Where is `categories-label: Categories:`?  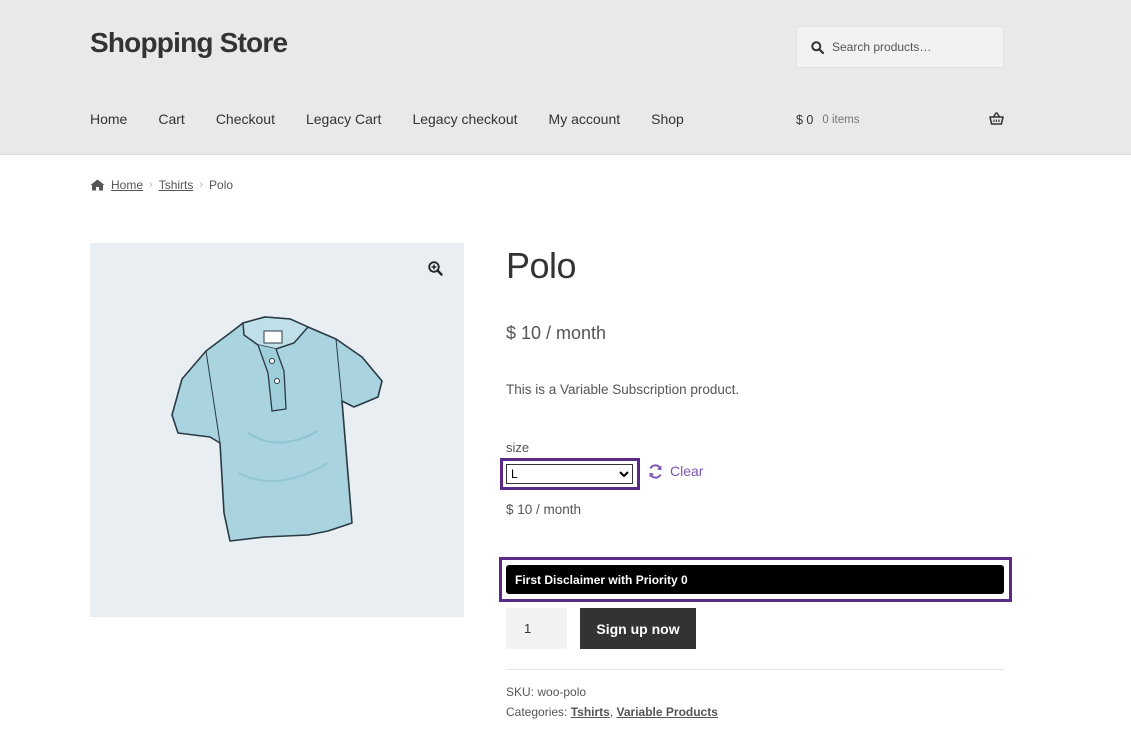
categories-label: Categories: is located at coordinates (537, 712).